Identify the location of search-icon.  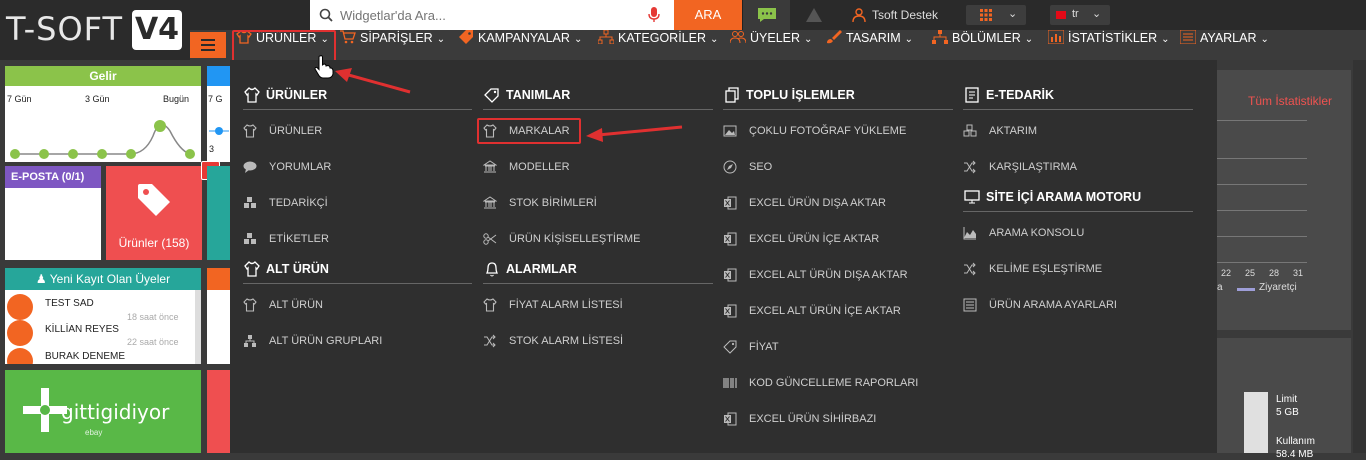
(326, 15).